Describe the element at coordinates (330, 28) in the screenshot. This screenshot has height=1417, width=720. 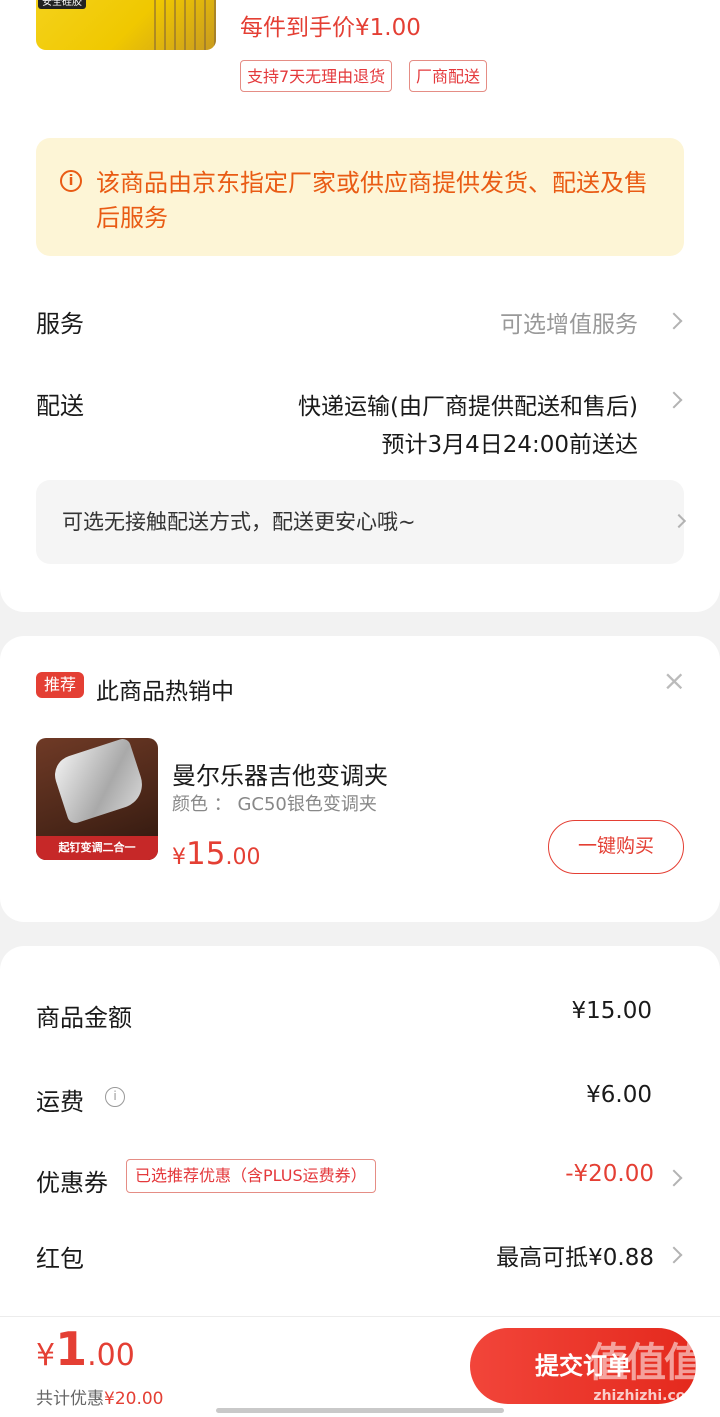
I see `each-price: 每件到手价¥1.00` at that location.